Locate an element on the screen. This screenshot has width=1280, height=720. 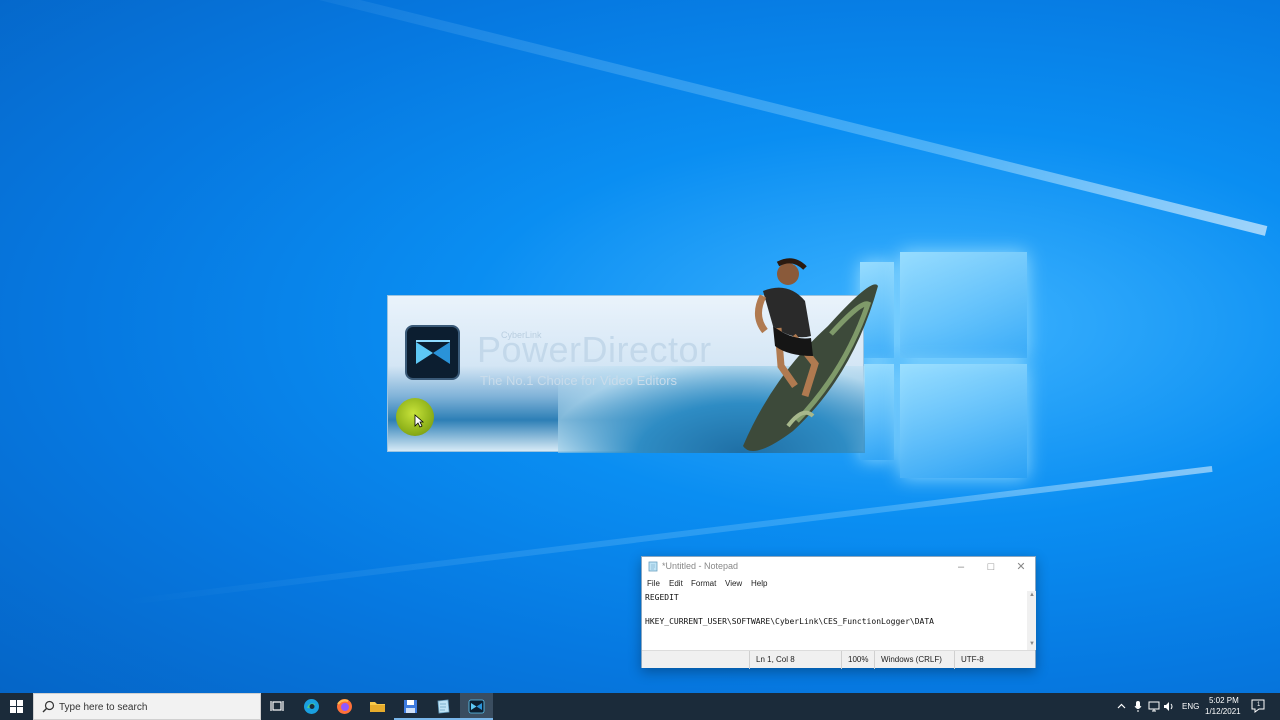
taskbar-powerdirector is located at coordinates (476, 706).